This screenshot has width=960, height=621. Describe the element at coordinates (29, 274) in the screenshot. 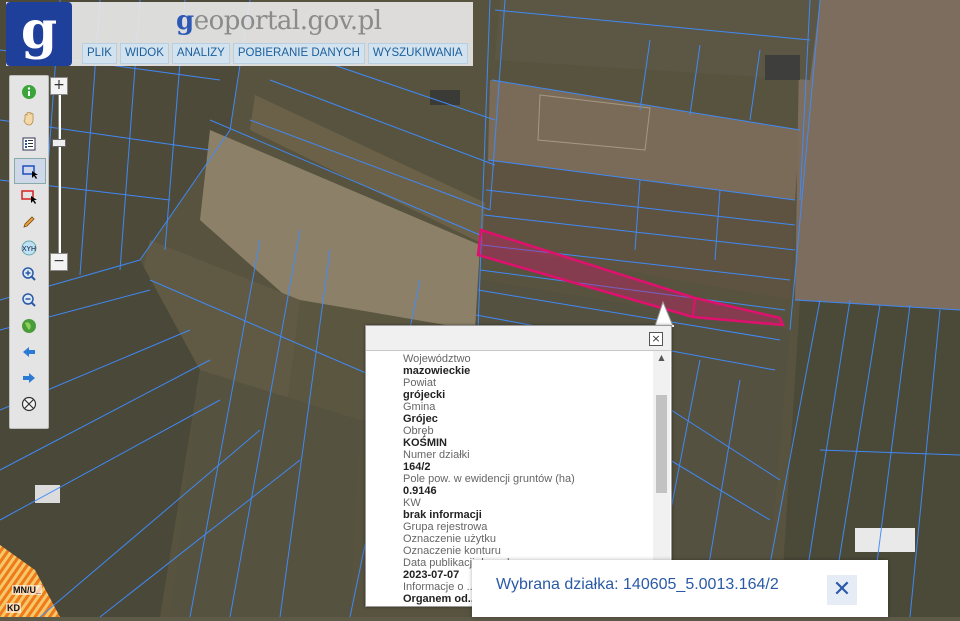

I see `zoom-in-icon` at that location.